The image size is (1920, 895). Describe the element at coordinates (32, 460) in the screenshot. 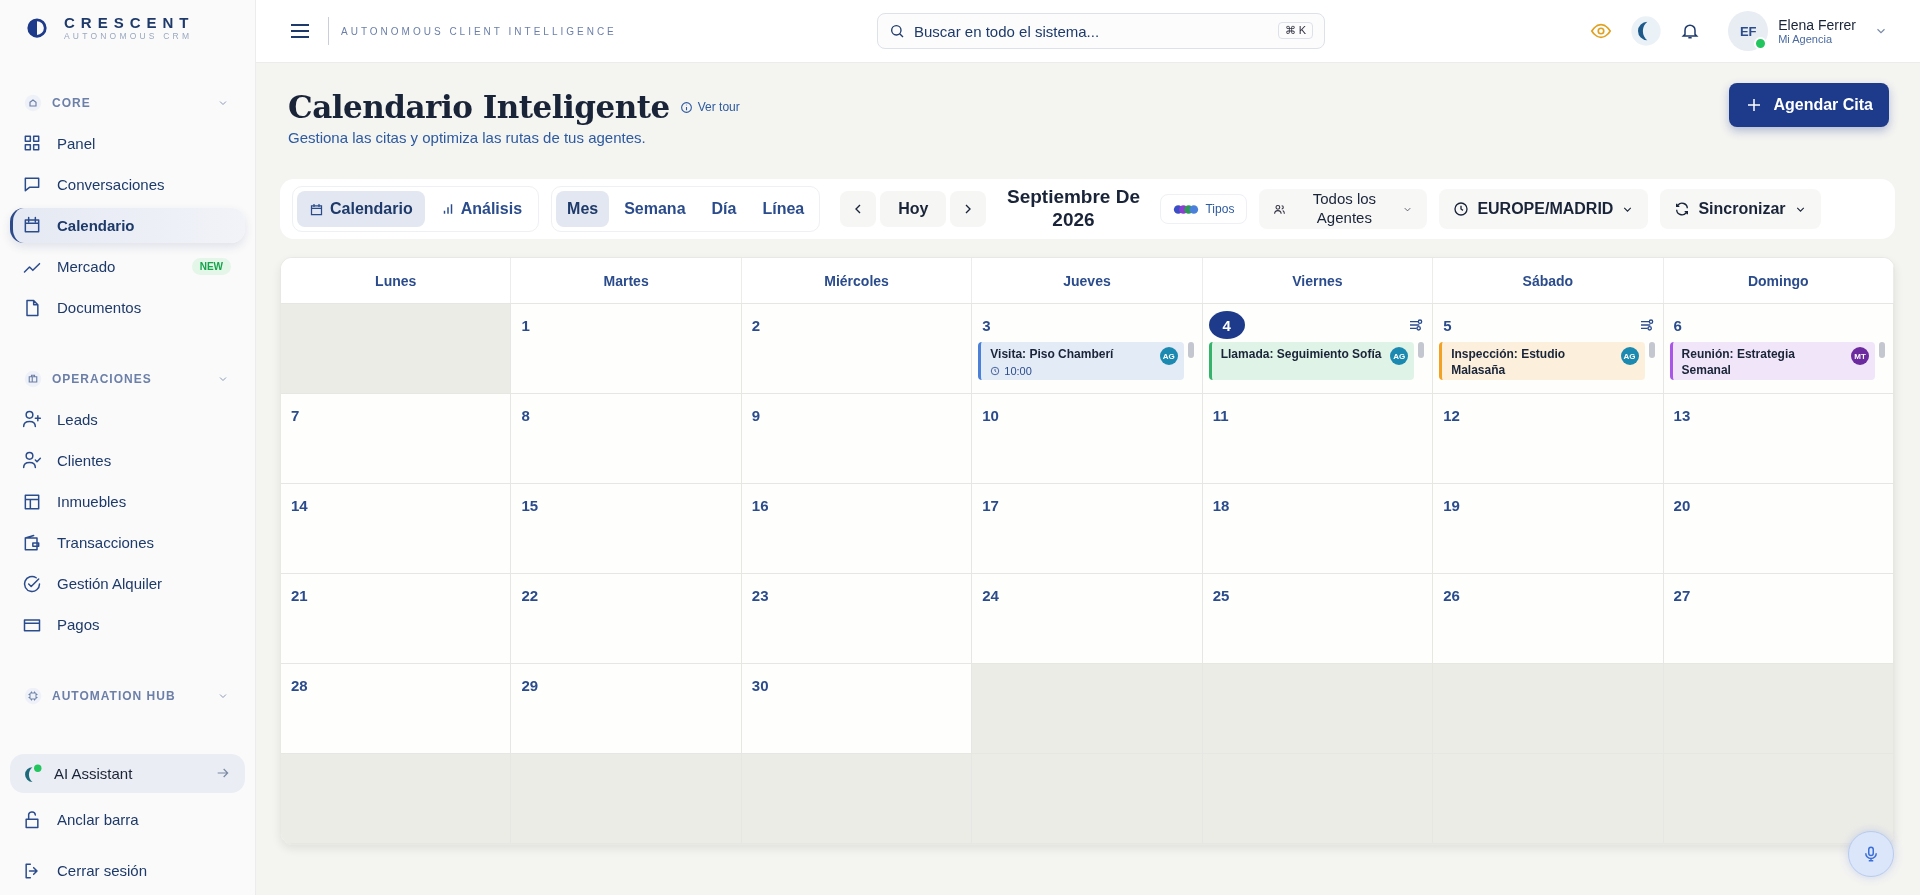

I see `user-check-icon` at that location.